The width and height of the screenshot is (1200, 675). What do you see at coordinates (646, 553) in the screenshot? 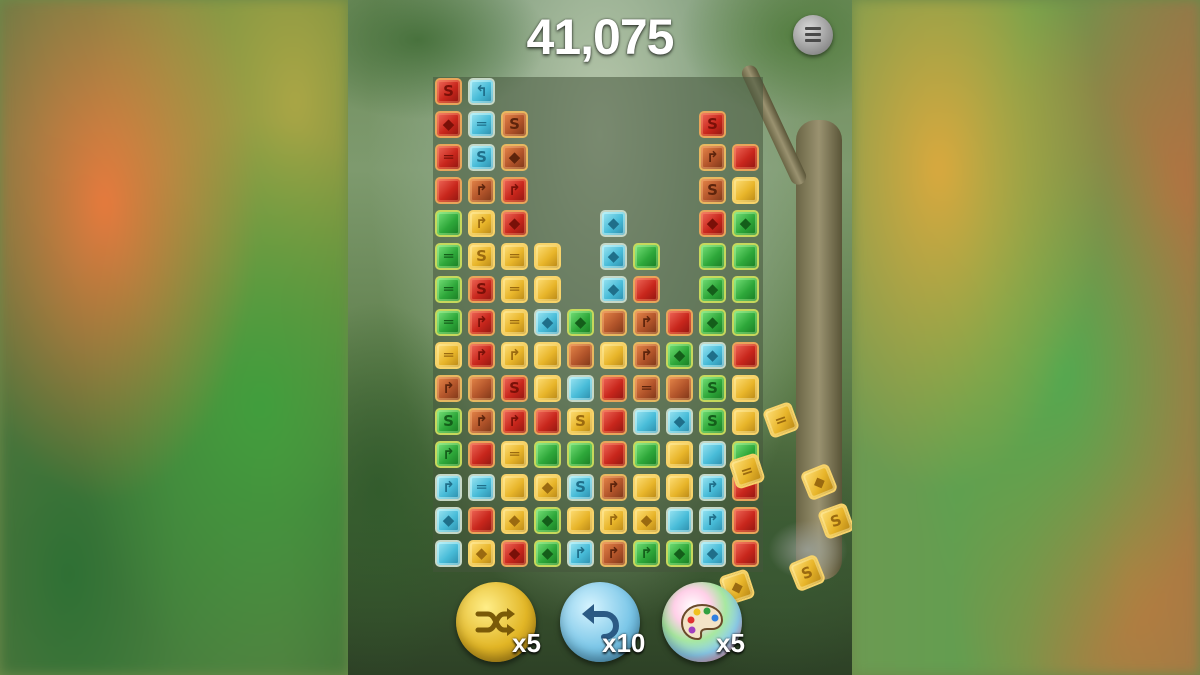
I see `block-green: ↱` at bounding box center [646, 553].